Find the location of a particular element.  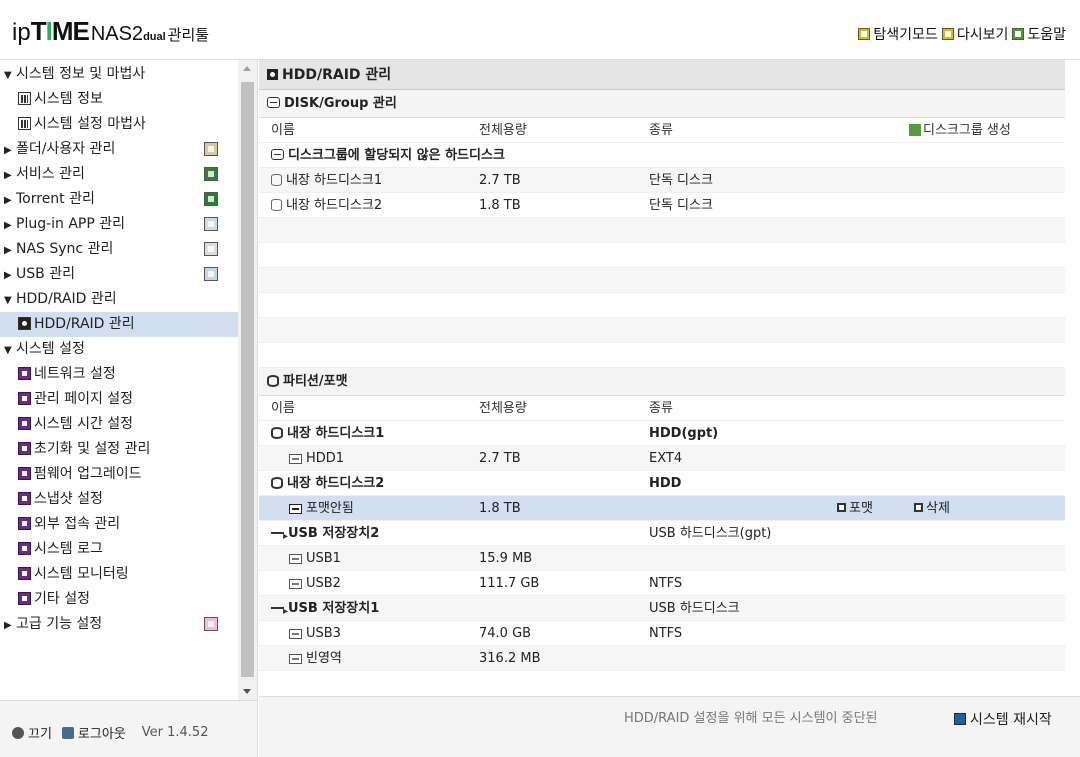

refresh-link: 다시보기 is located at coordinates (975, 34).